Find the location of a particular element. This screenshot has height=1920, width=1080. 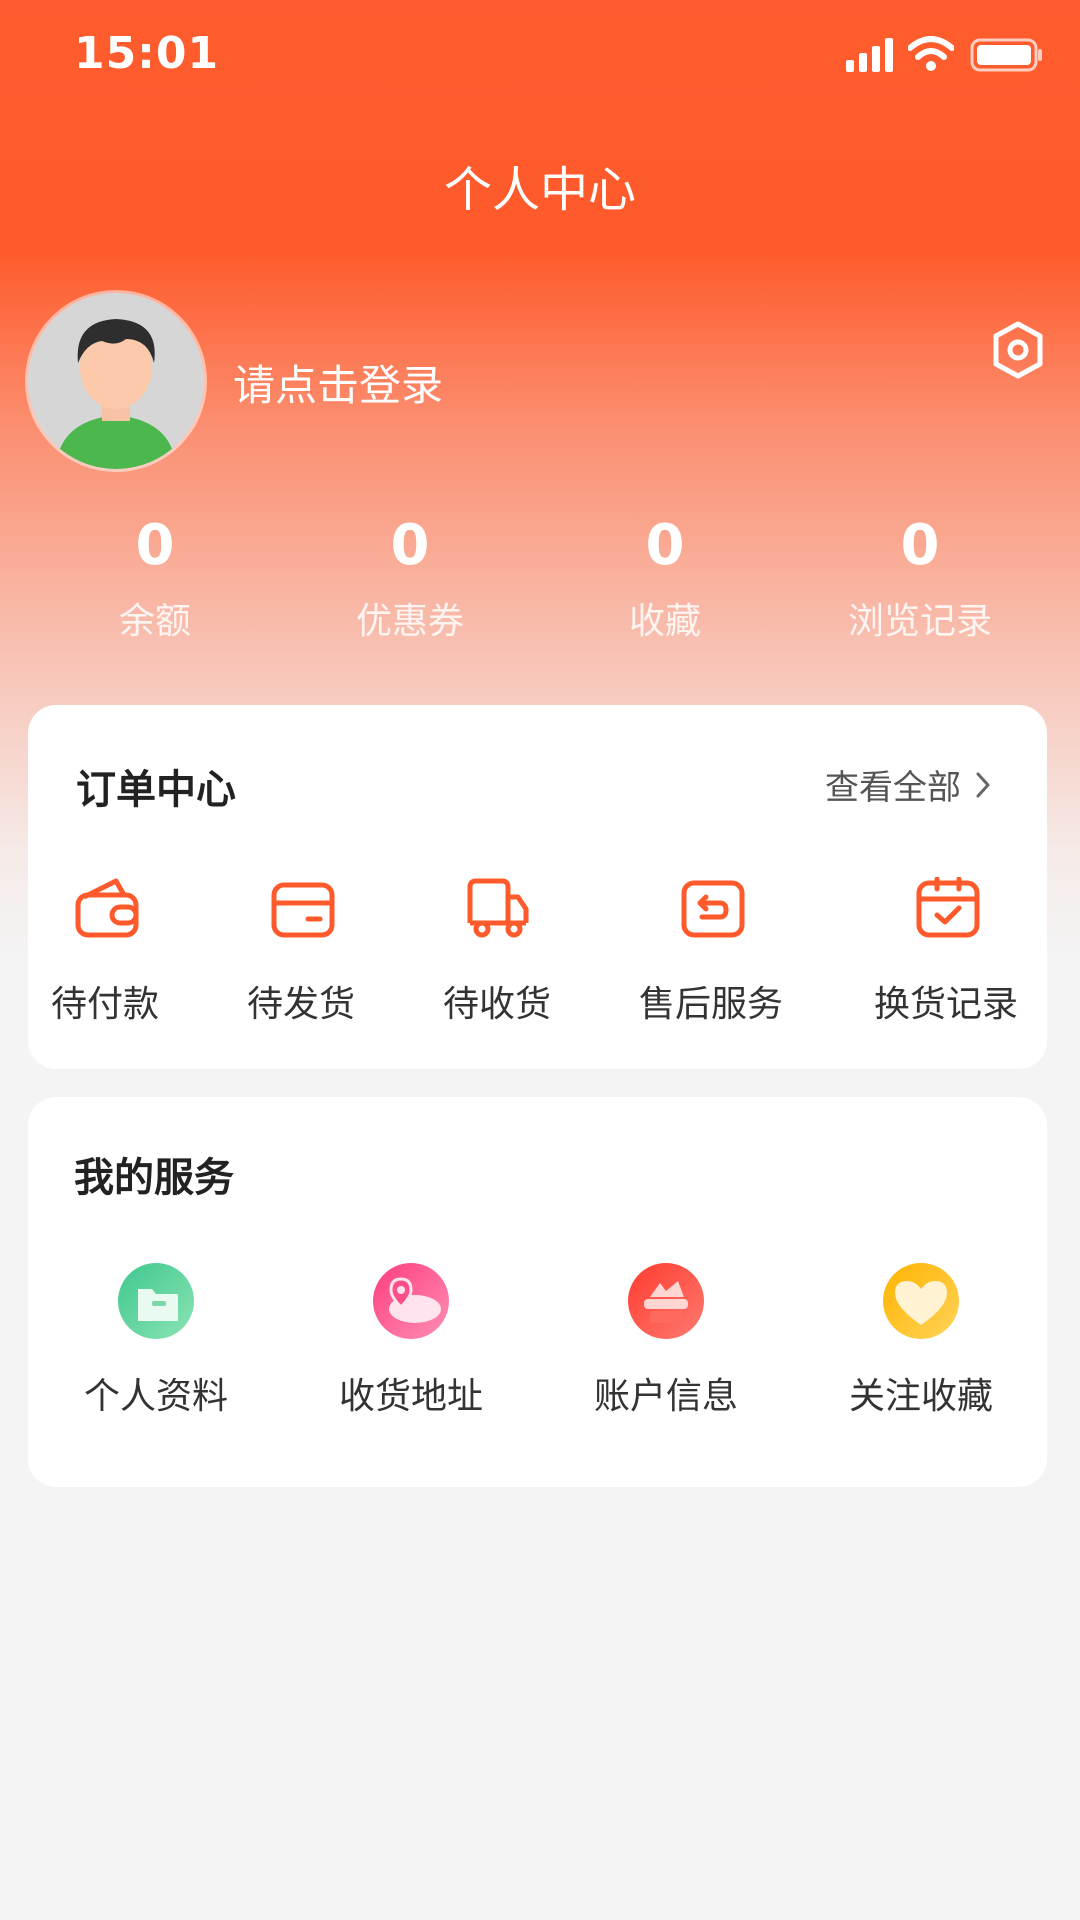

wifi-icon is located at coordinates (931, 53).